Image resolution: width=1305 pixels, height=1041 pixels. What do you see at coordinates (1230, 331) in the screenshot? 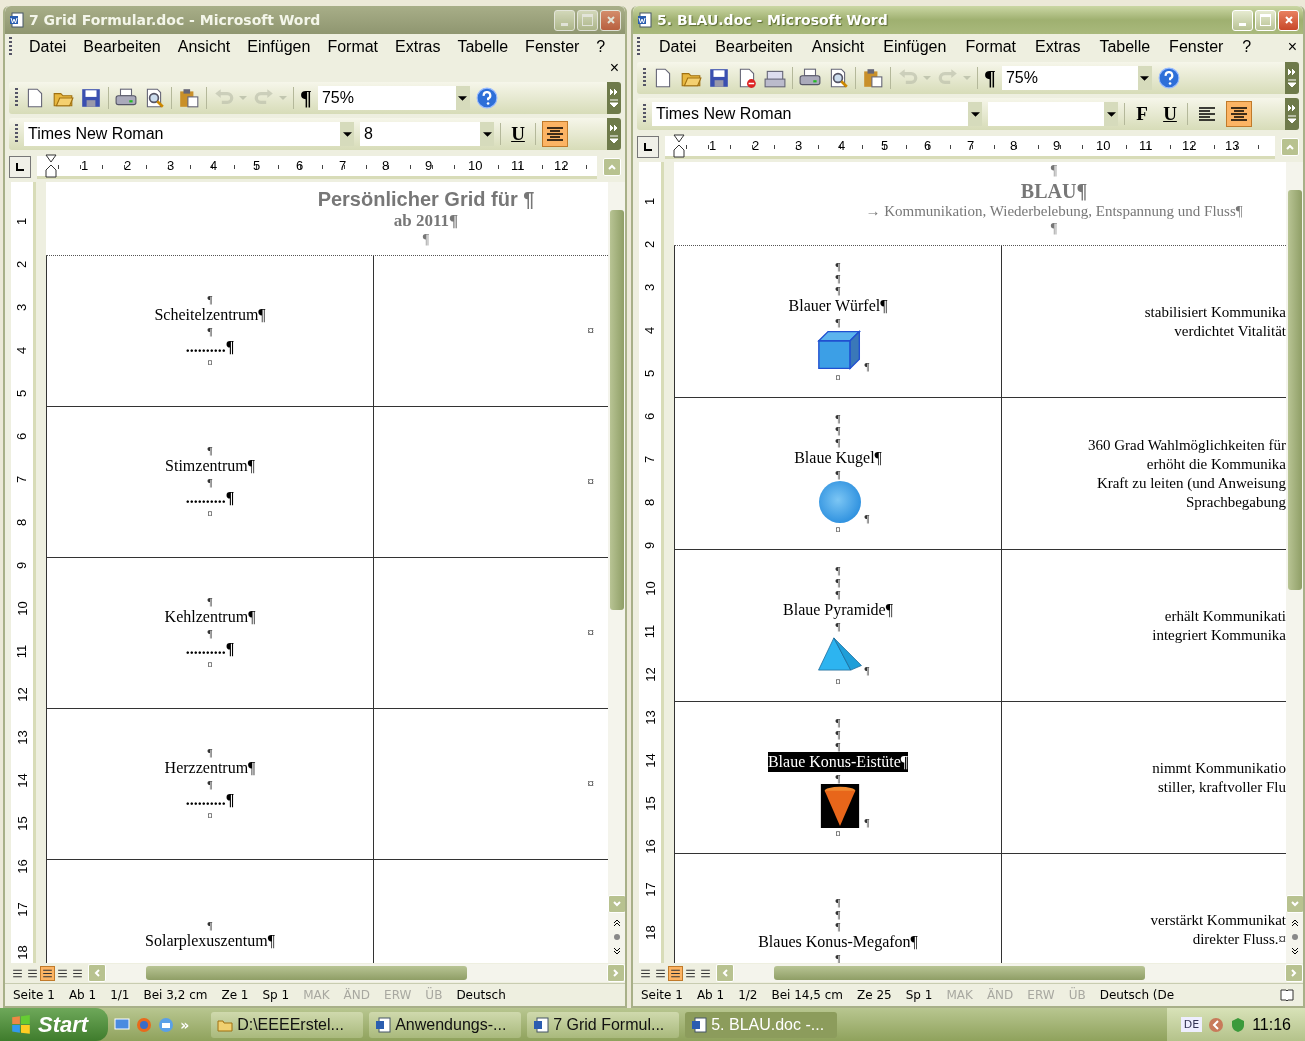
I see `cell-text: verdichtet Vitalität` at bounding box center [1230, 331].